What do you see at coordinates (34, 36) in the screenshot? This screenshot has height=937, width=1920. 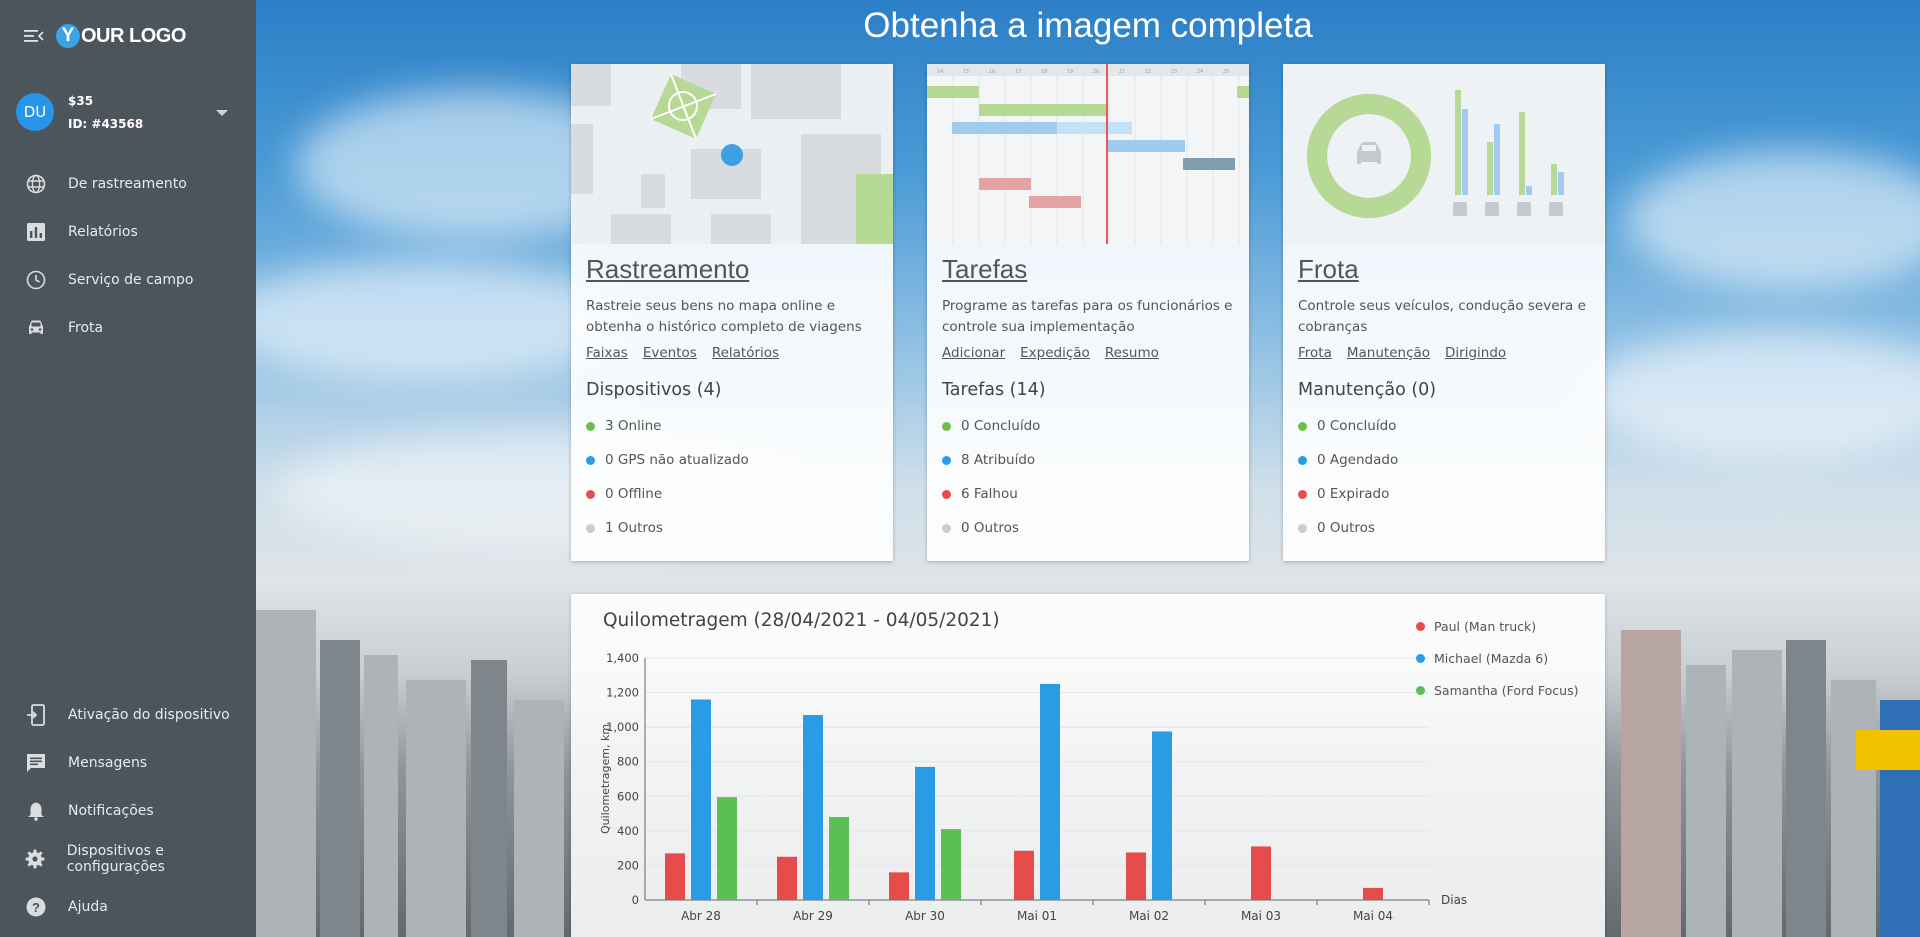 I see `menu-collapse-icon` at bounding box center [34, 36].